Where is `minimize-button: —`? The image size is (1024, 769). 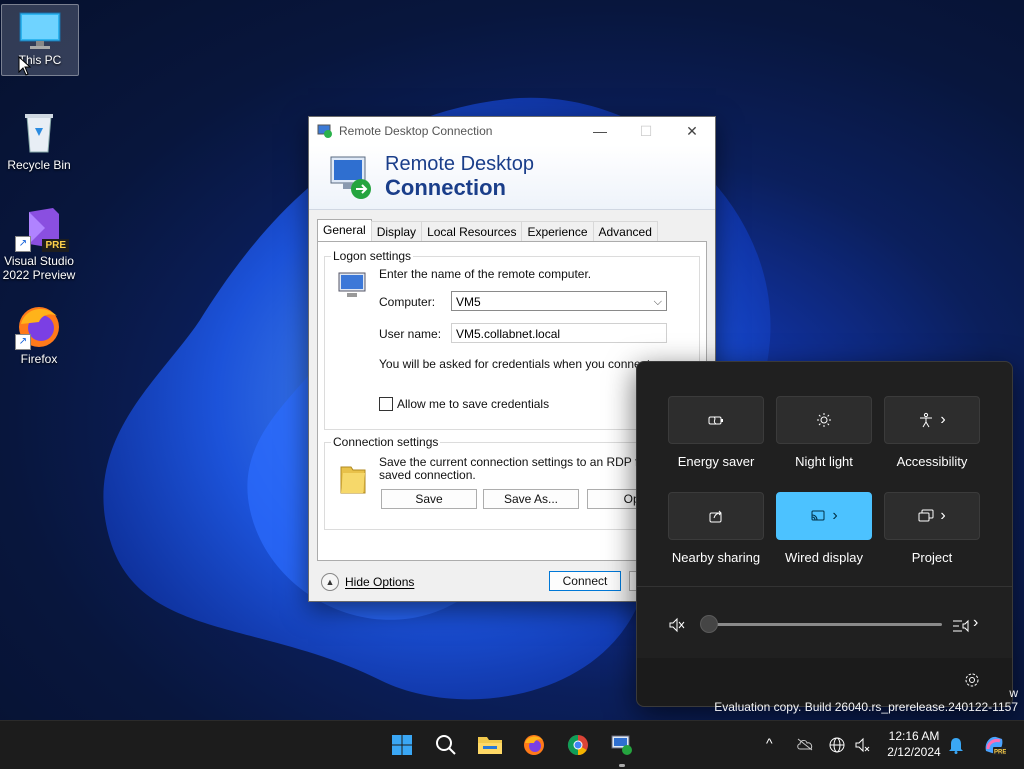 minimize-button: — is located at coordinates (600, 131).